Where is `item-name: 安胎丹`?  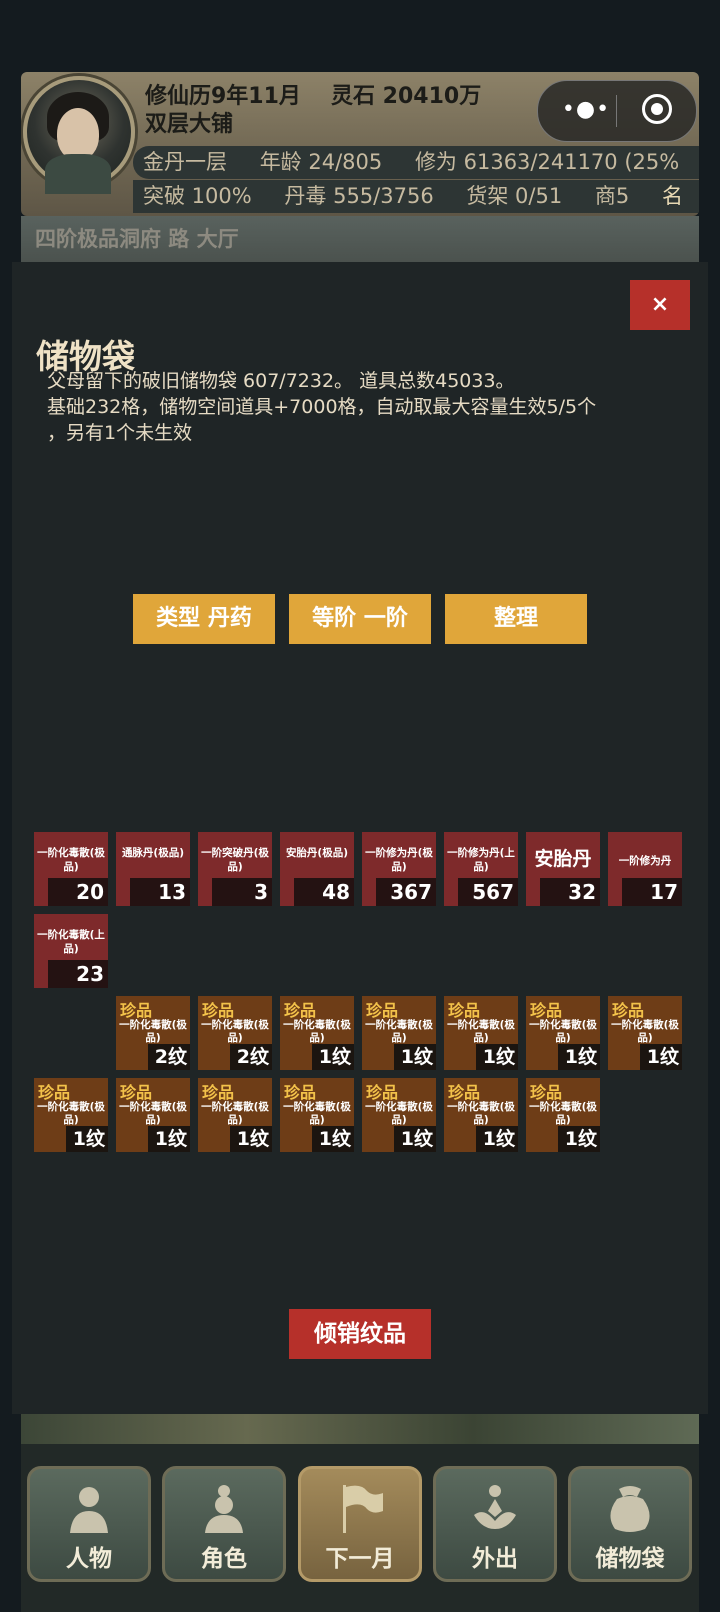 item-name: 安胎丹 is located at coordinates (563, 859).